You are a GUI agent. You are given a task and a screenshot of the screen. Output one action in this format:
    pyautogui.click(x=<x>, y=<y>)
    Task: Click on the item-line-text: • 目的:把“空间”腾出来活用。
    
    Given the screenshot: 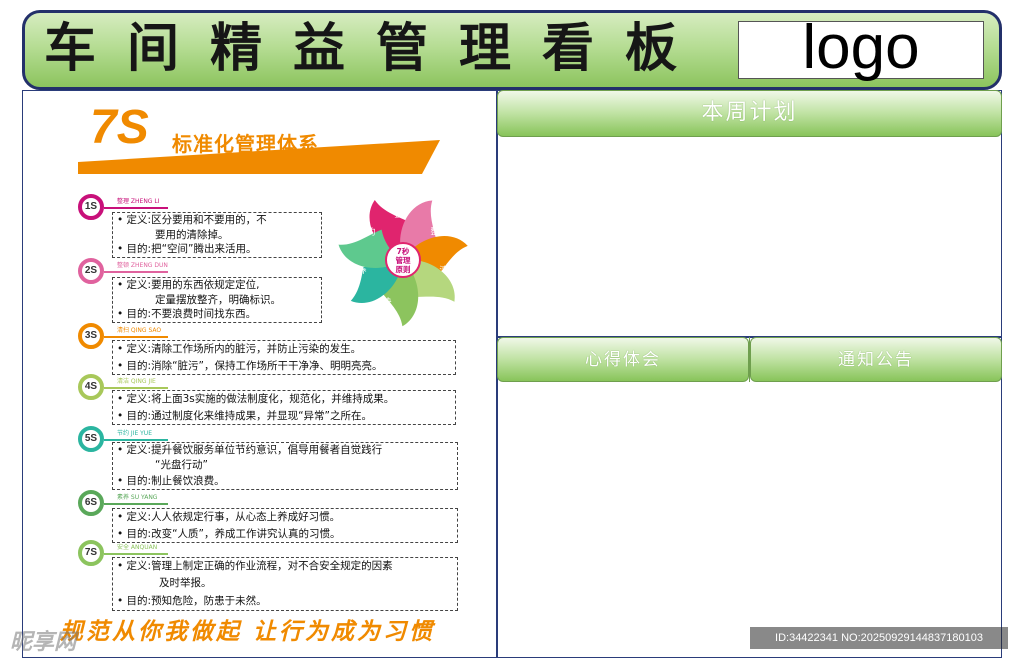 What is the action you would take?
    pyautogui.click(x=187, y=249)
    